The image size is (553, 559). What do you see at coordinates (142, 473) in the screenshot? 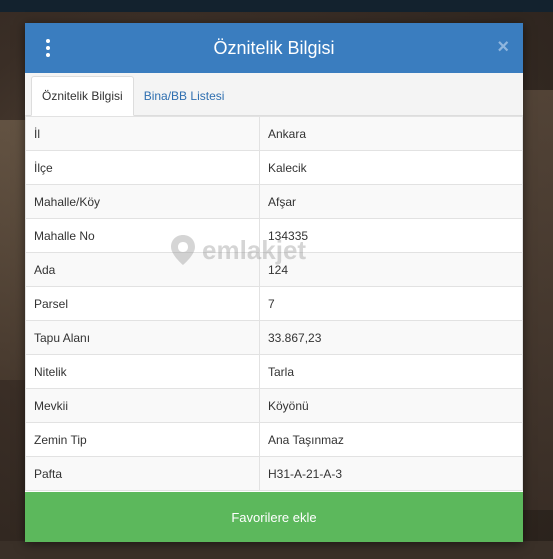
I see `row-key: Pafta` at bounding box center [142, 473].